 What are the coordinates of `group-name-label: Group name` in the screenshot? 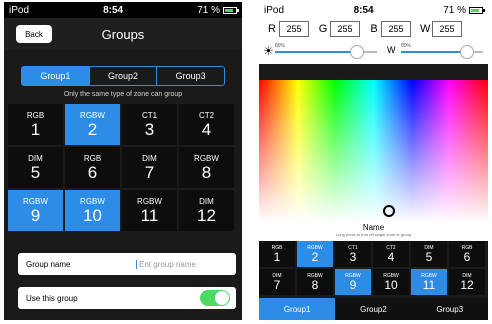 It's located at (48, 264).